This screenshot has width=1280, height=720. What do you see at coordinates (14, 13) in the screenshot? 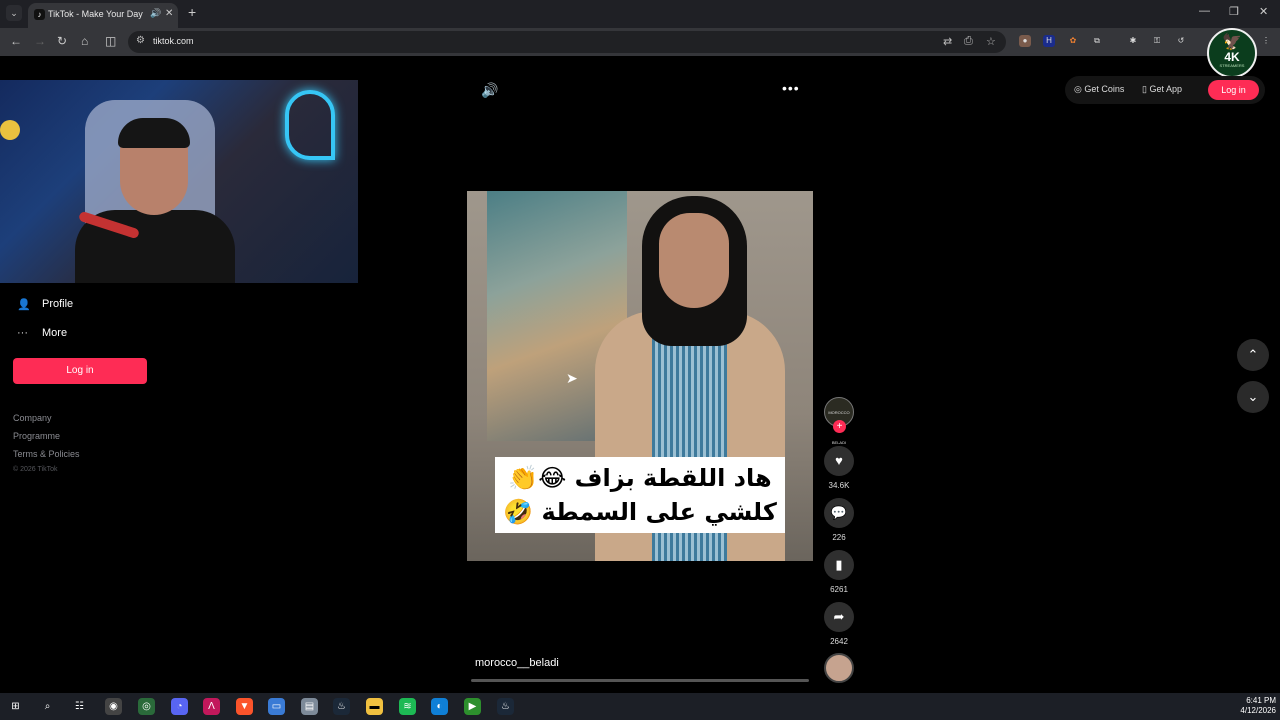
I see `tab-search-icon: ⌄` at bounding box center [14, 13].